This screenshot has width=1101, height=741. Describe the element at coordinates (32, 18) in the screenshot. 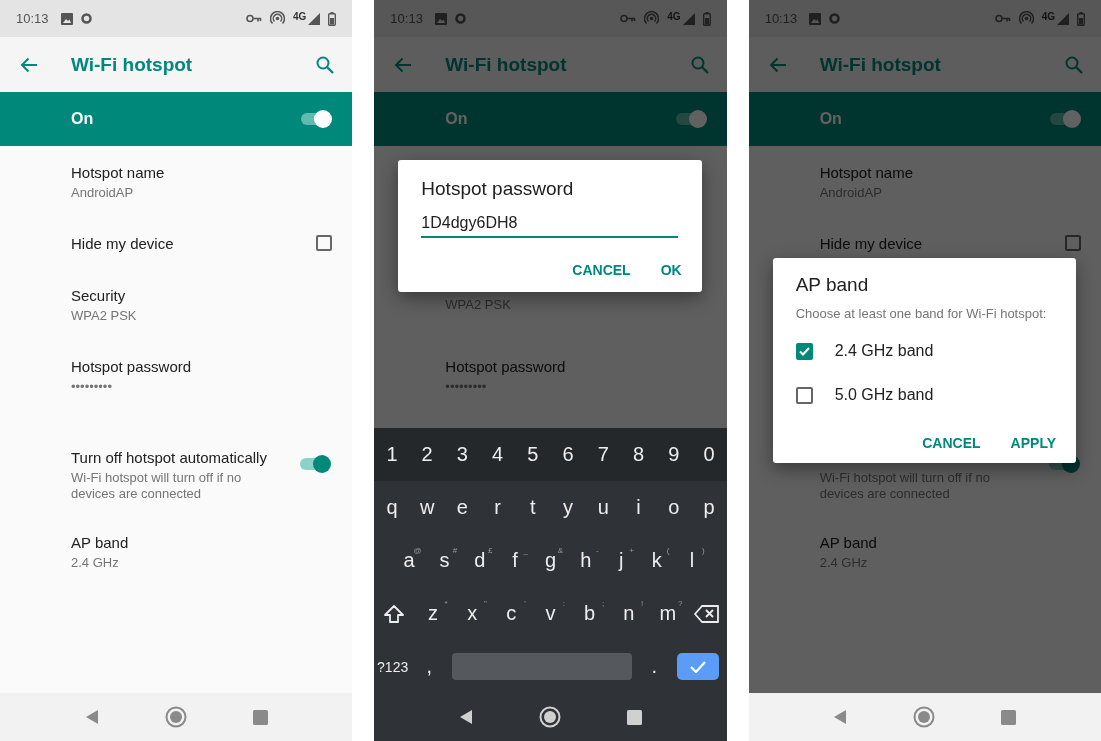

I see `status-time: 10:13` at that location.